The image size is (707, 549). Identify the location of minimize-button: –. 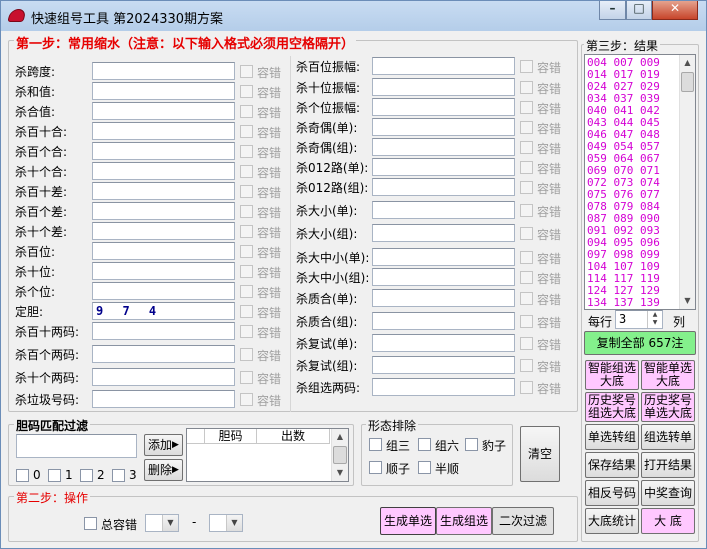
(612, 10).